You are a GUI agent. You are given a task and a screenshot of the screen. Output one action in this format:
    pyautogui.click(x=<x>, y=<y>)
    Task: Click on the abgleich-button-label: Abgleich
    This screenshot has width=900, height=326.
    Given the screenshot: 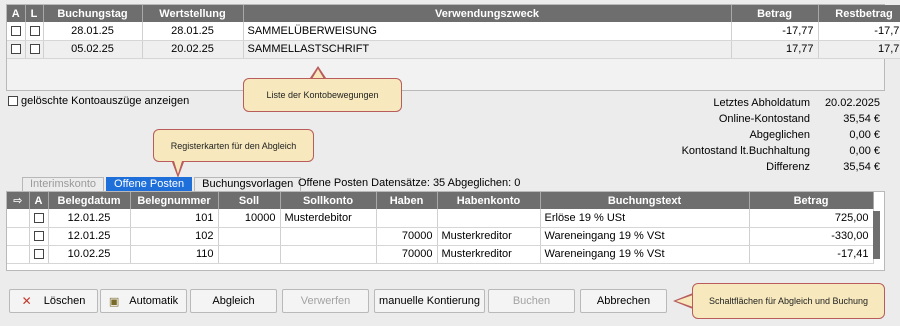 What is the action you would take?
    pyautogui.click(x=233, y=301)
    